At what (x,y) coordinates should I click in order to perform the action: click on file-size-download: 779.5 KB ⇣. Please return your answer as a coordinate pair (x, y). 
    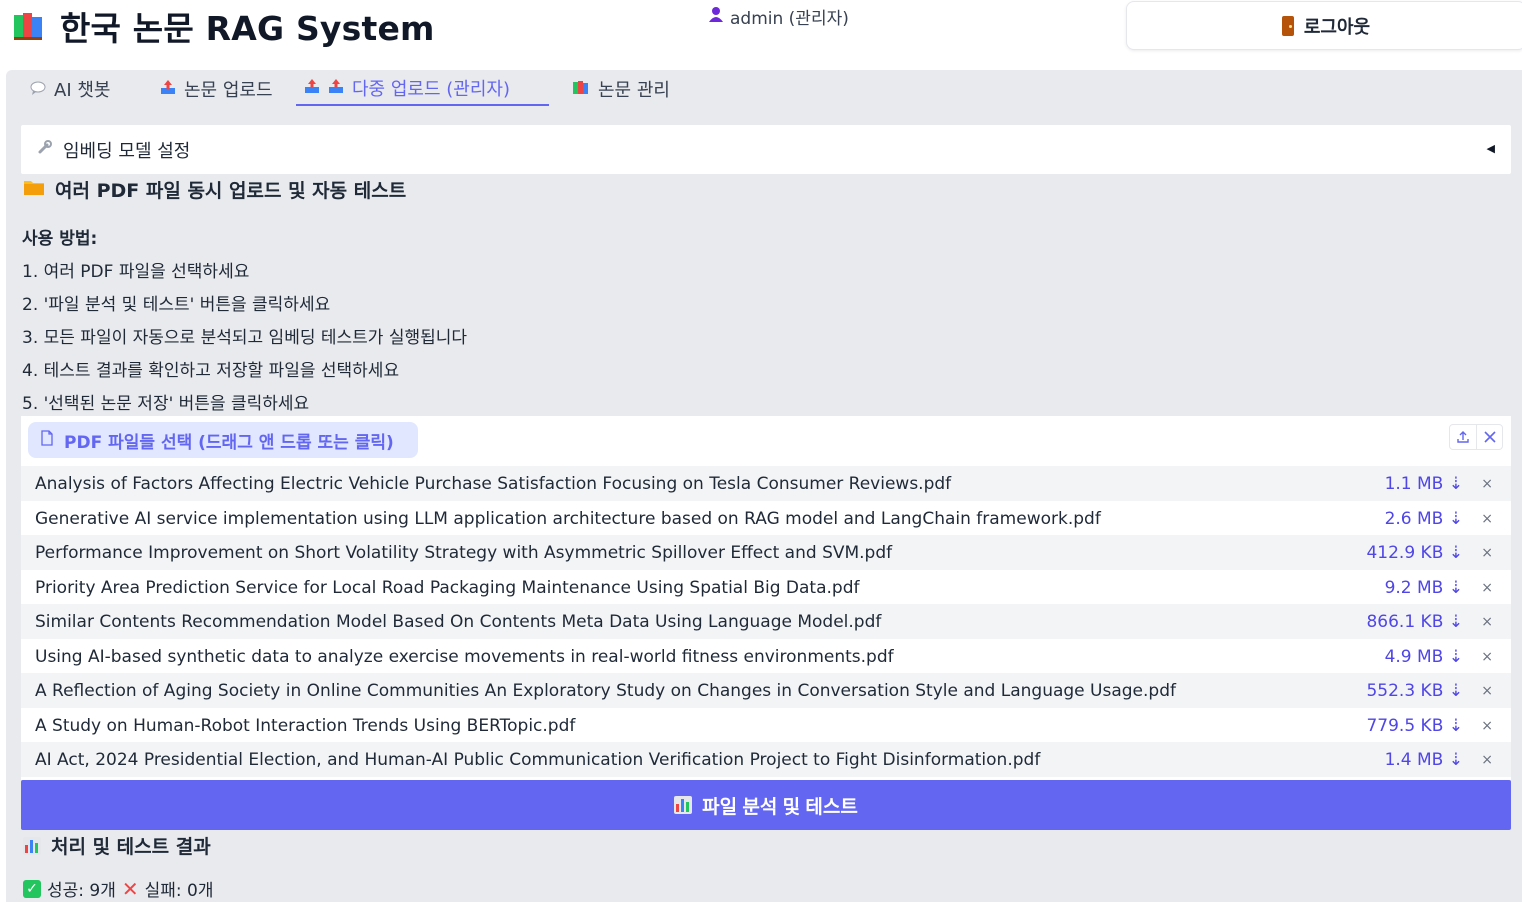
    Looking at the image, I should click on (1414, 726).